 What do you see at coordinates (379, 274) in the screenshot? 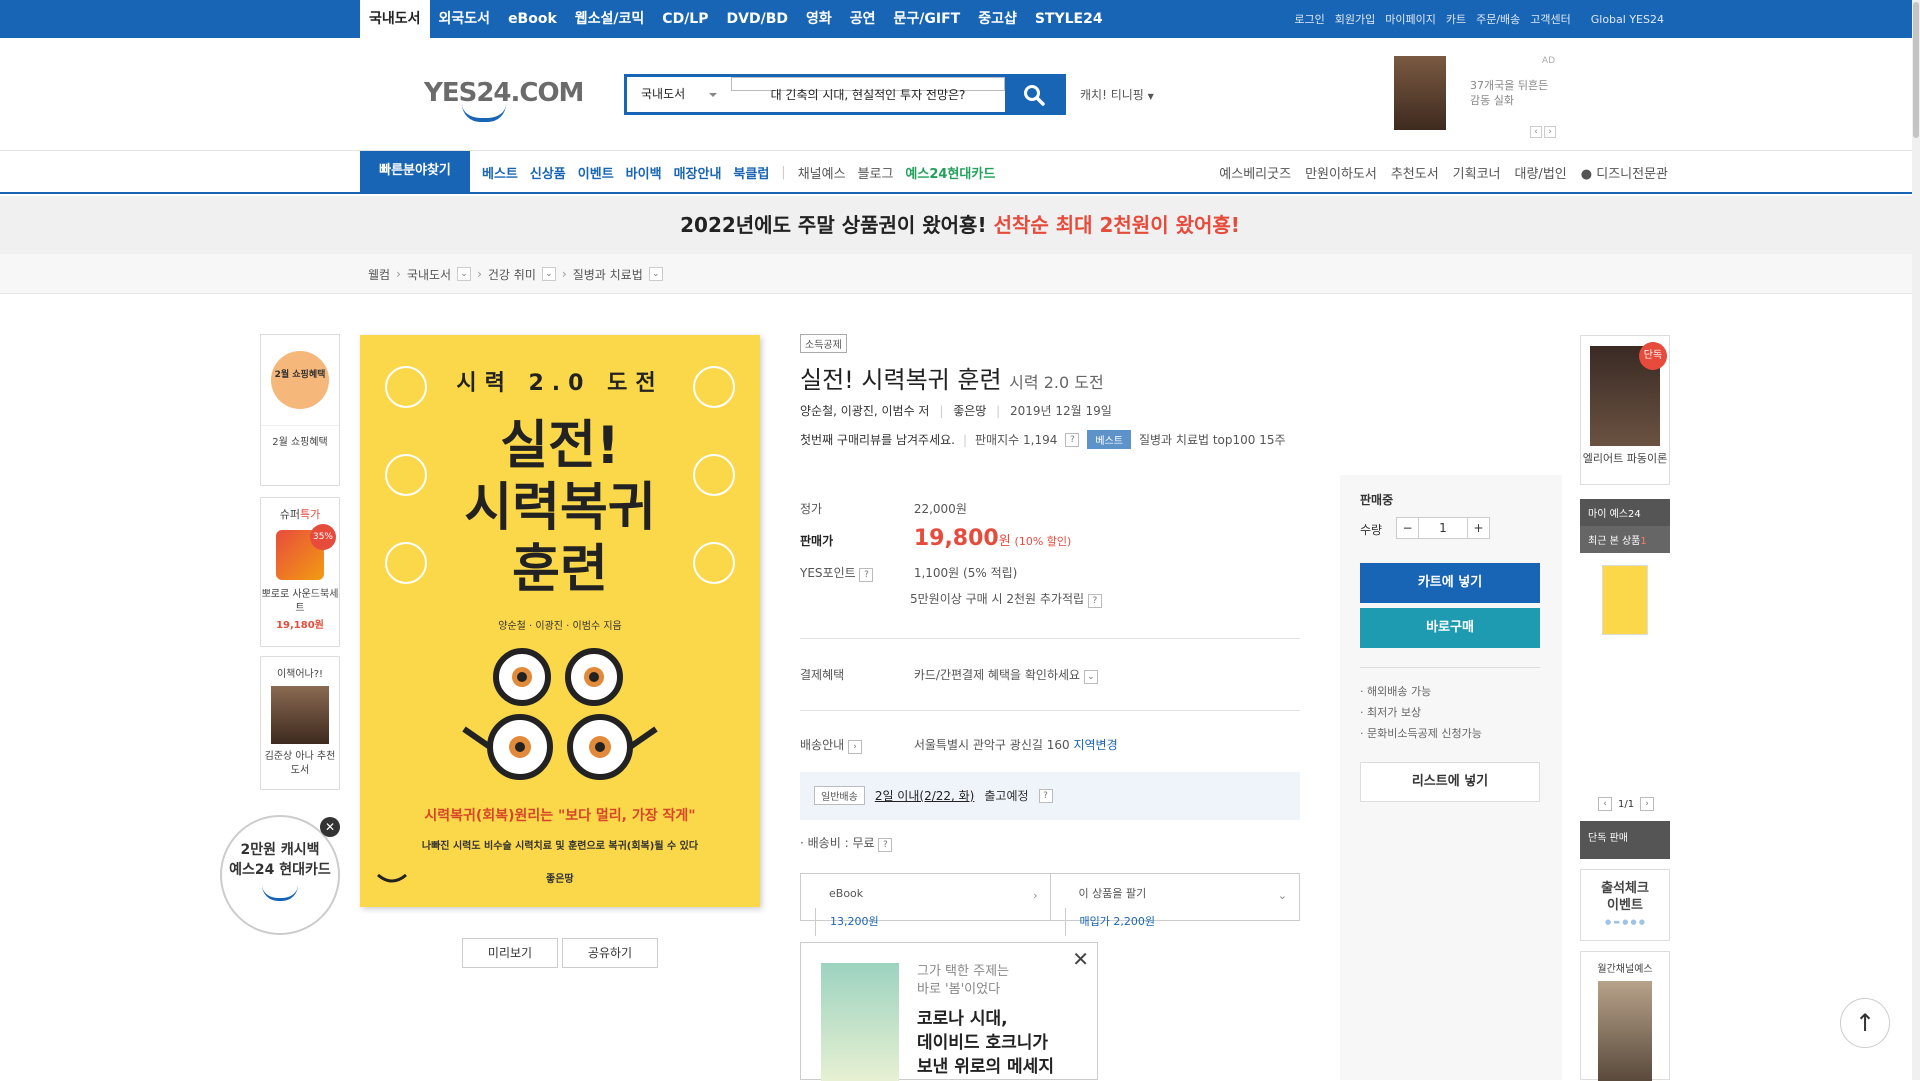
I see `breadcrumb-home: 웰컴` at bounding box center [379, 274].